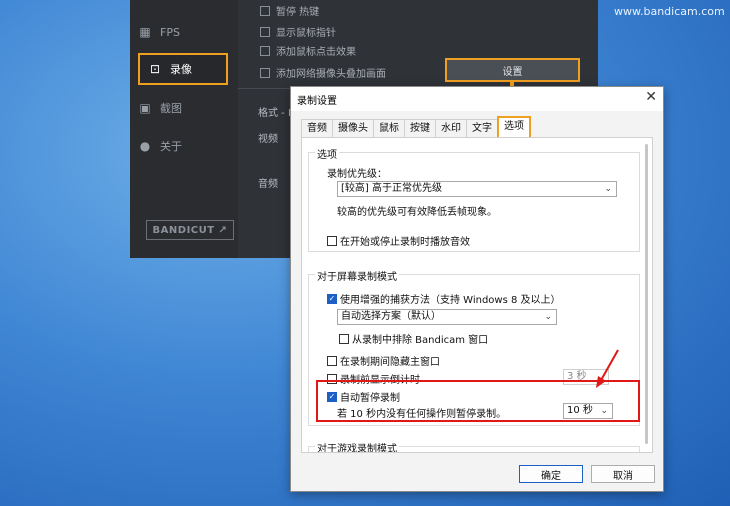 Image resolution: width=730 pixels, height=506 pixels. What do you see at coordinates (268, 139) in the screenshot?
I see `video-label: 视频` at bounding box center [268, 139].